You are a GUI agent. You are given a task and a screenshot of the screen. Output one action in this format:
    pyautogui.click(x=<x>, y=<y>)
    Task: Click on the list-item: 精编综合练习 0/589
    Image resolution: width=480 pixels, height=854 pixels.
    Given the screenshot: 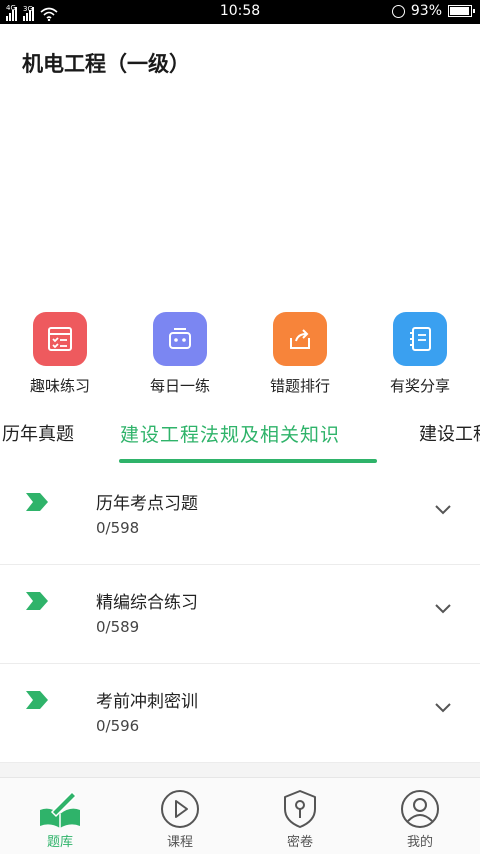 What is the action you would take?
    pyautogui.click(x=240, y=614)
    